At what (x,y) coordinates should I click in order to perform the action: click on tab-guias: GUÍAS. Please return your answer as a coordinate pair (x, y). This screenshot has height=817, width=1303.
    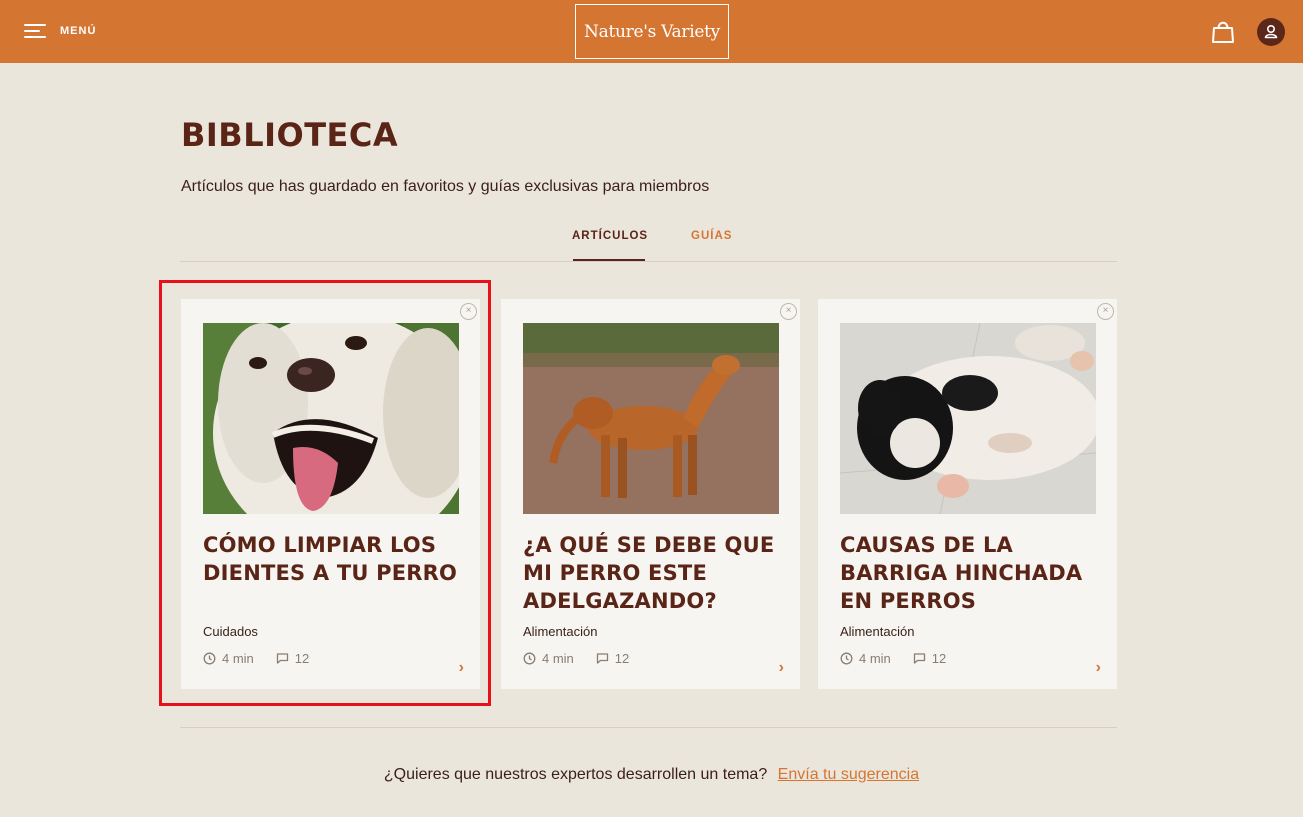
    Looking at the image, I should click on (711, 236).